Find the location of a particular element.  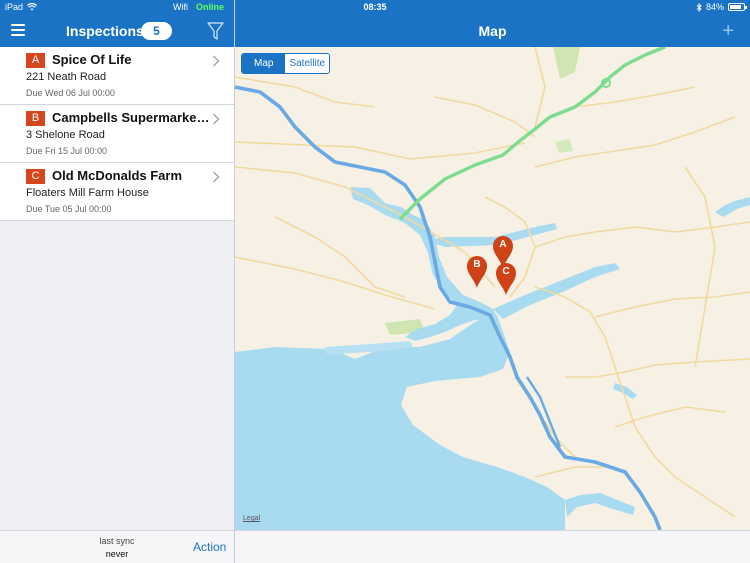

item-title: Spice Of Life is located at coordinates (92, 59).